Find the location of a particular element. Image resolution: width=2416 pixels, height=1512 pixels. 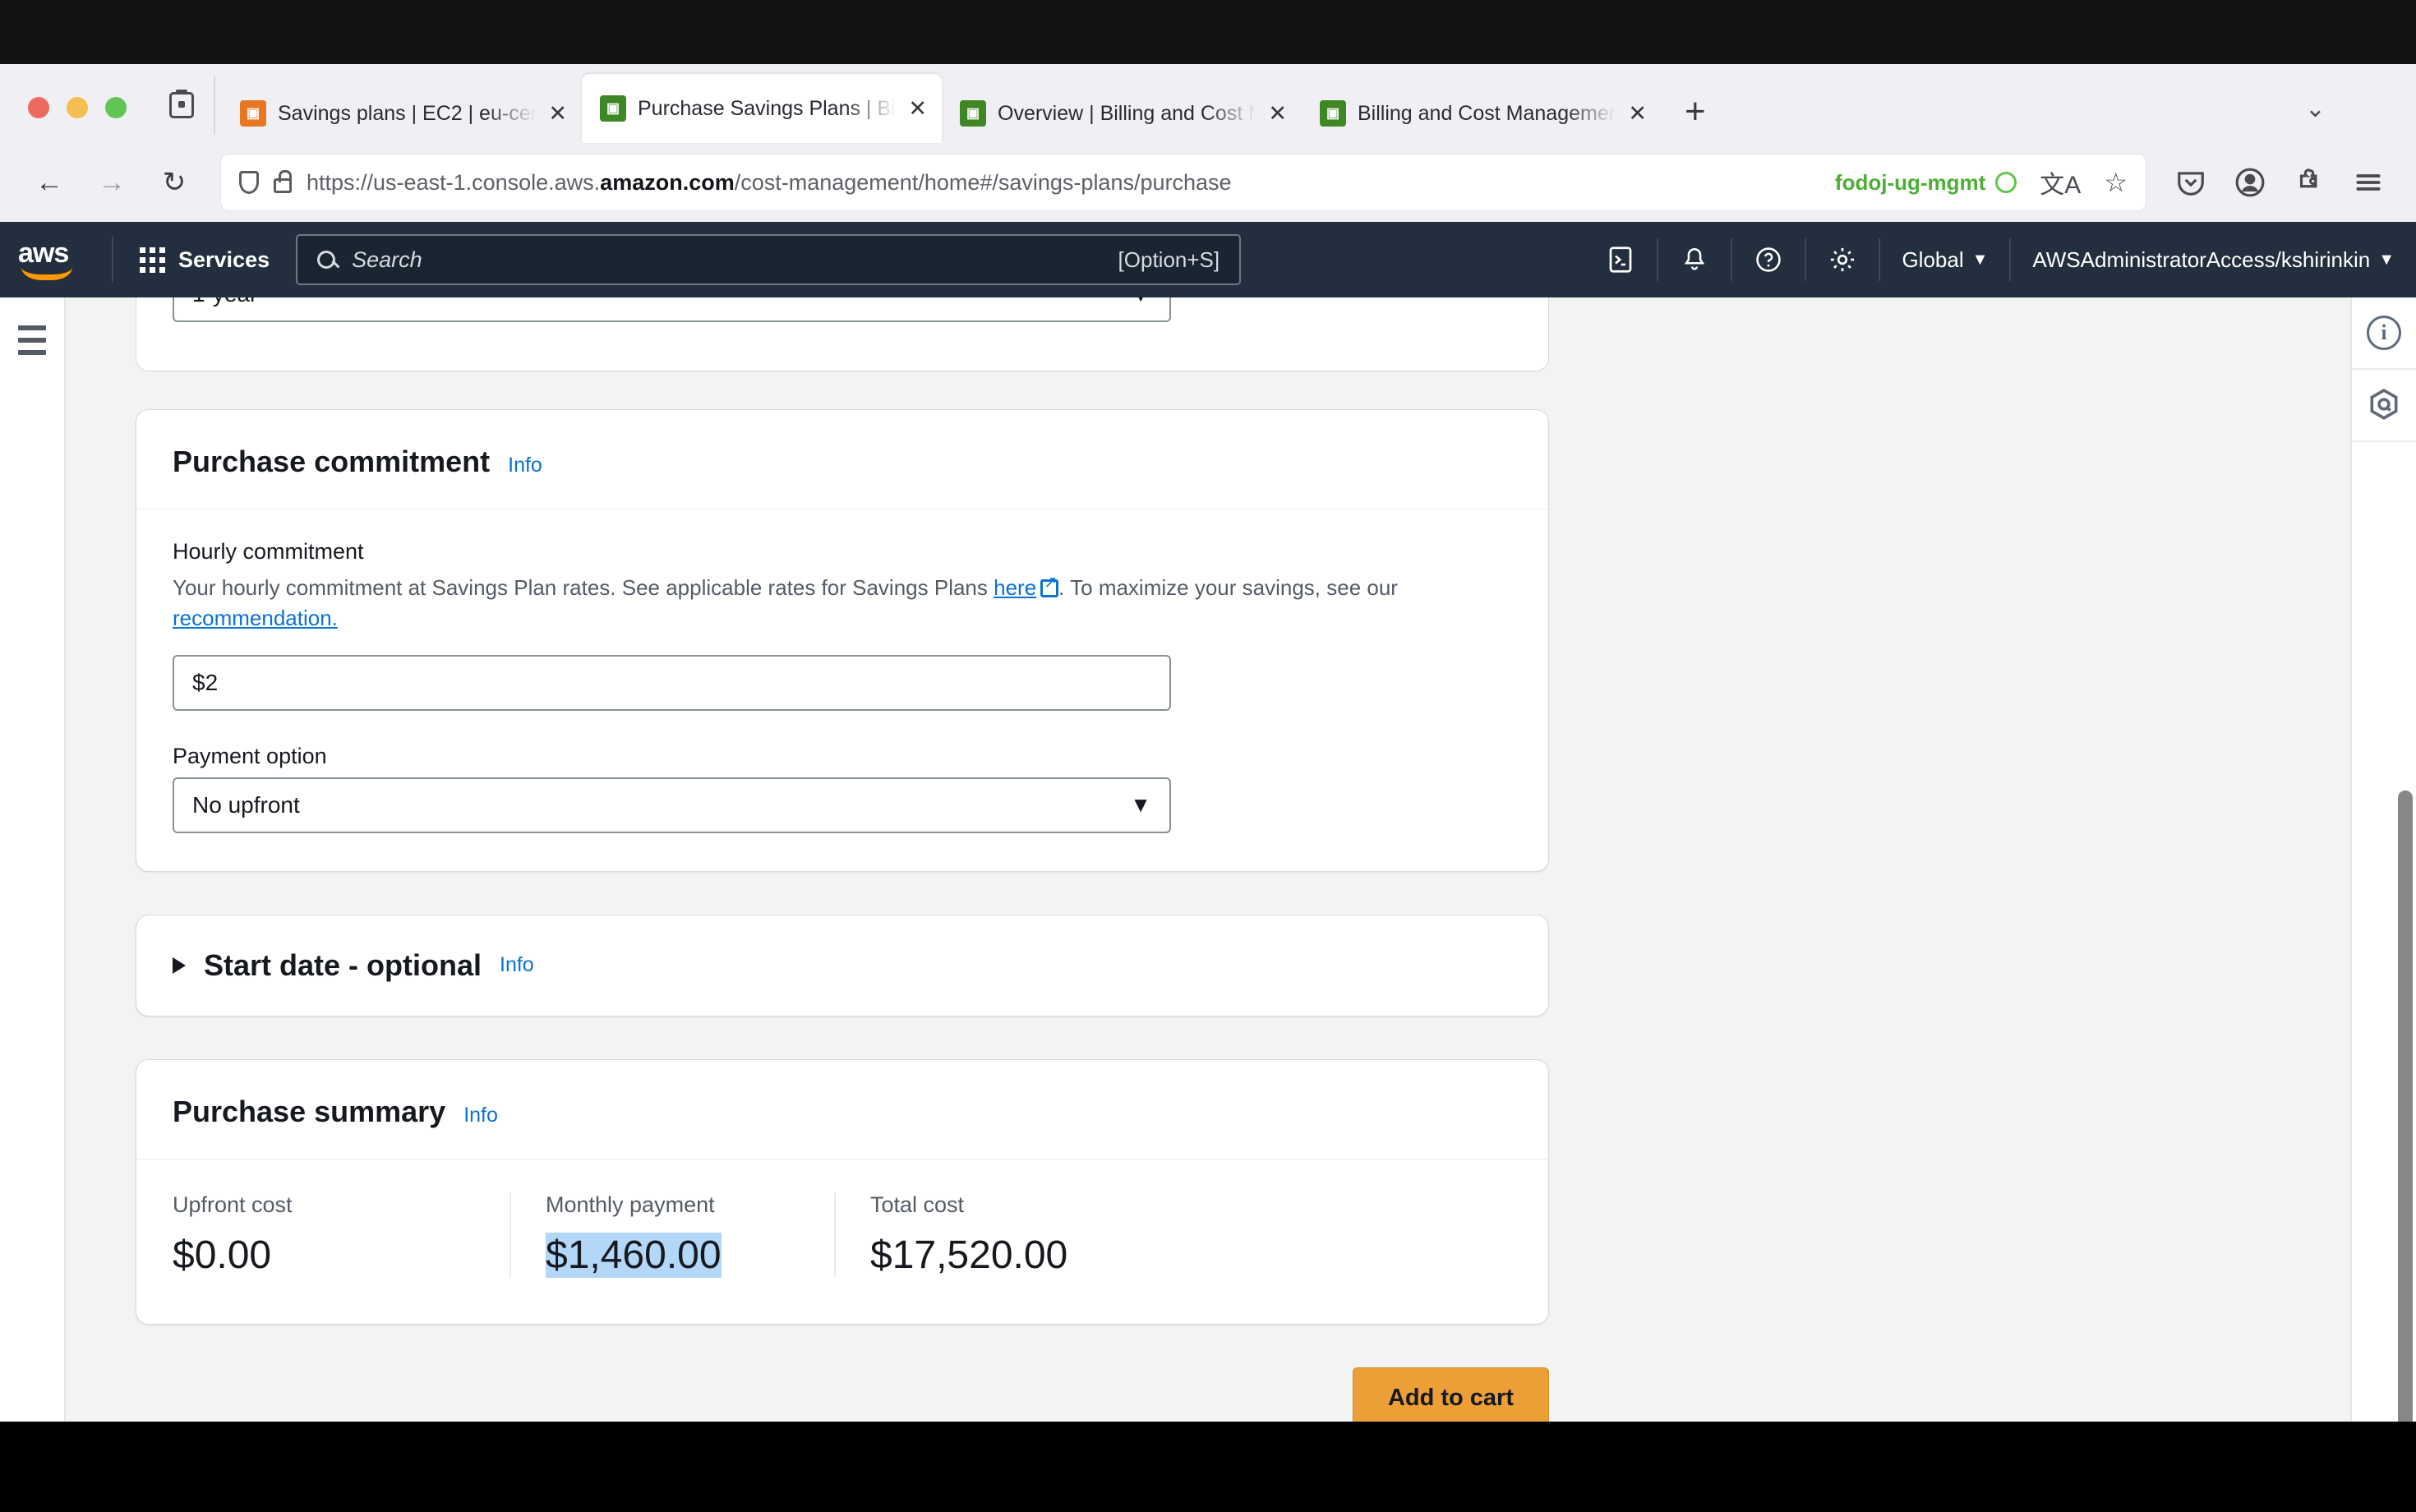

purchase-commitment-title: Purchase commitment is located at coordinates (332, 462).